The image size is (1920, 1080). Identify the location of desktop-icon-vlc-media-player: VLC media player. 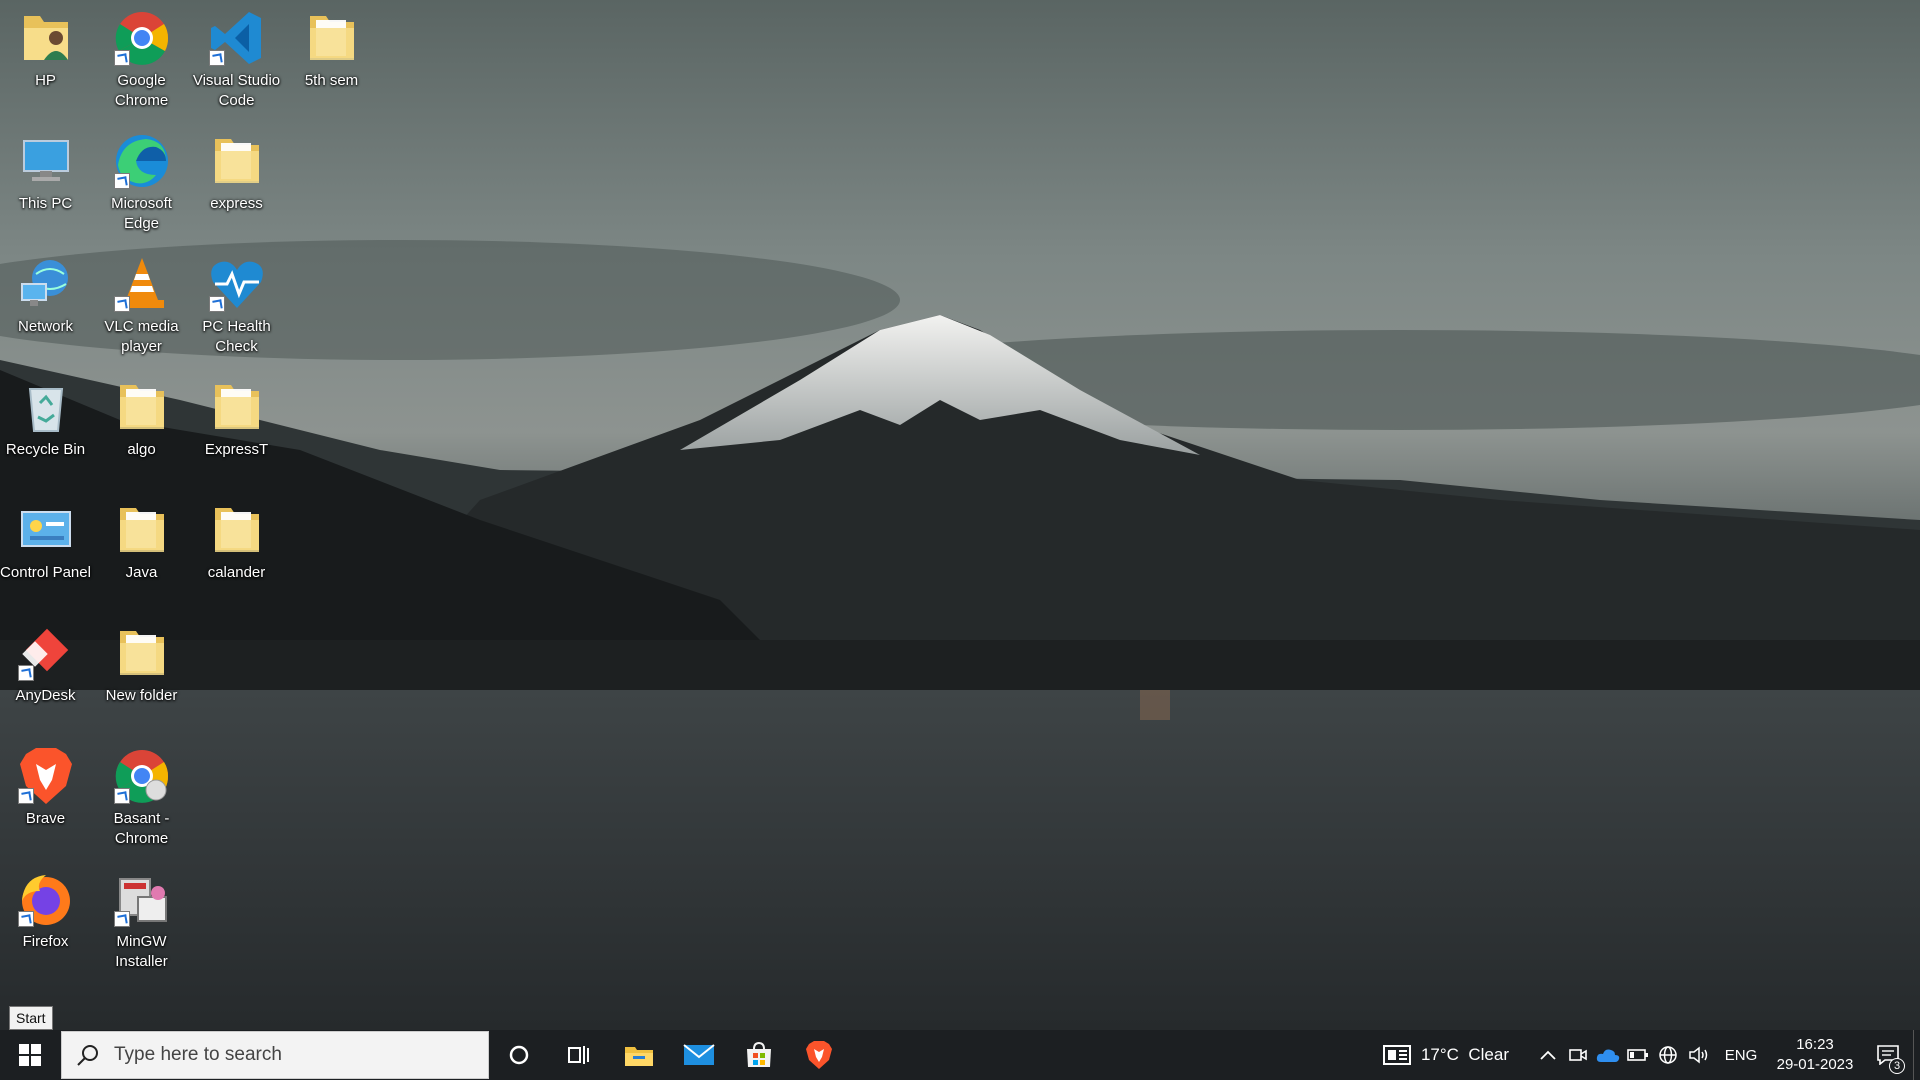
(141, 307).